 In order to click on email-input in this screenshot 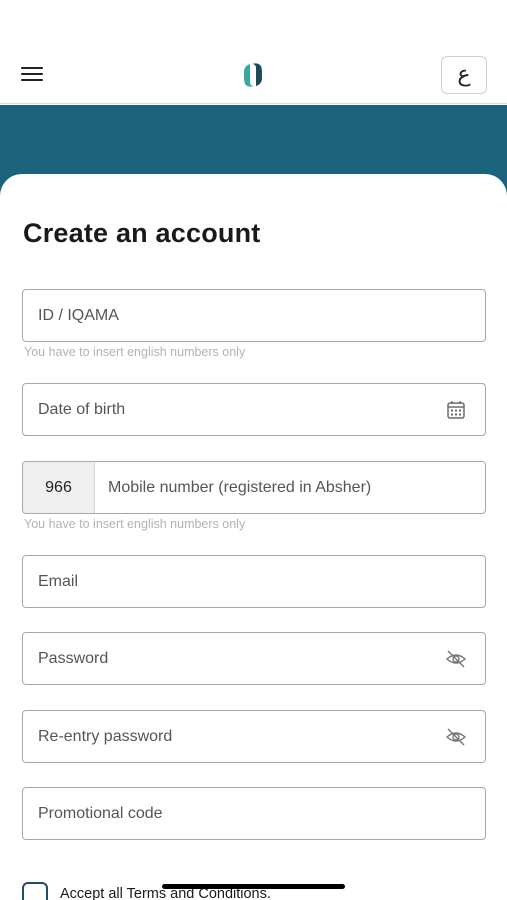, I will do `click(238, 581)`.